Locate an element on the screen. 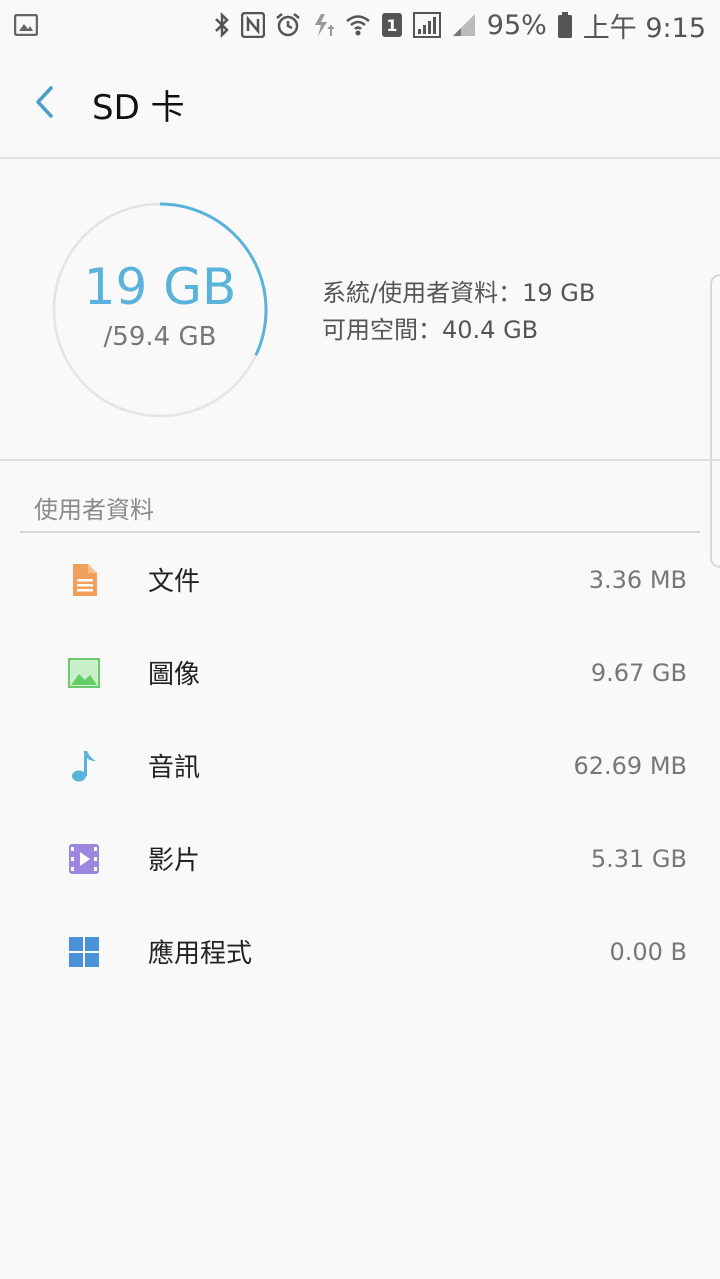 Image resolution: width=720 pixels, height=1279 pixels. list-item-videos: 影片 5.31 GB is located at coordinates (360, 858).